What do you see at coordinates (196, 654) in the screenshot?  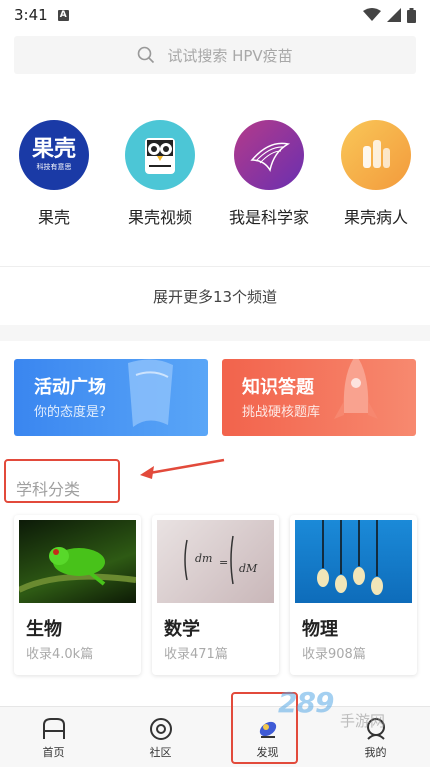 I see `subject-count: 收录471篇` at bounding box center [196, 654].